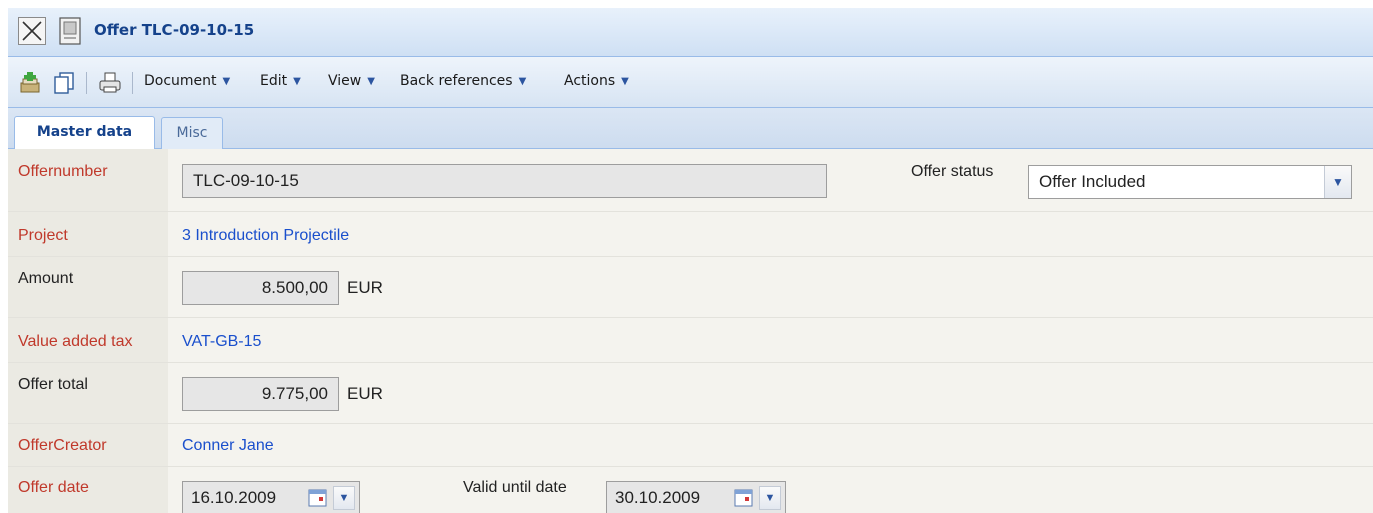 The image size is (1373, 513). Describe the element at coordinates (952, 171) in the screenshot. I see `offer-status-label: Offer status` at that location.